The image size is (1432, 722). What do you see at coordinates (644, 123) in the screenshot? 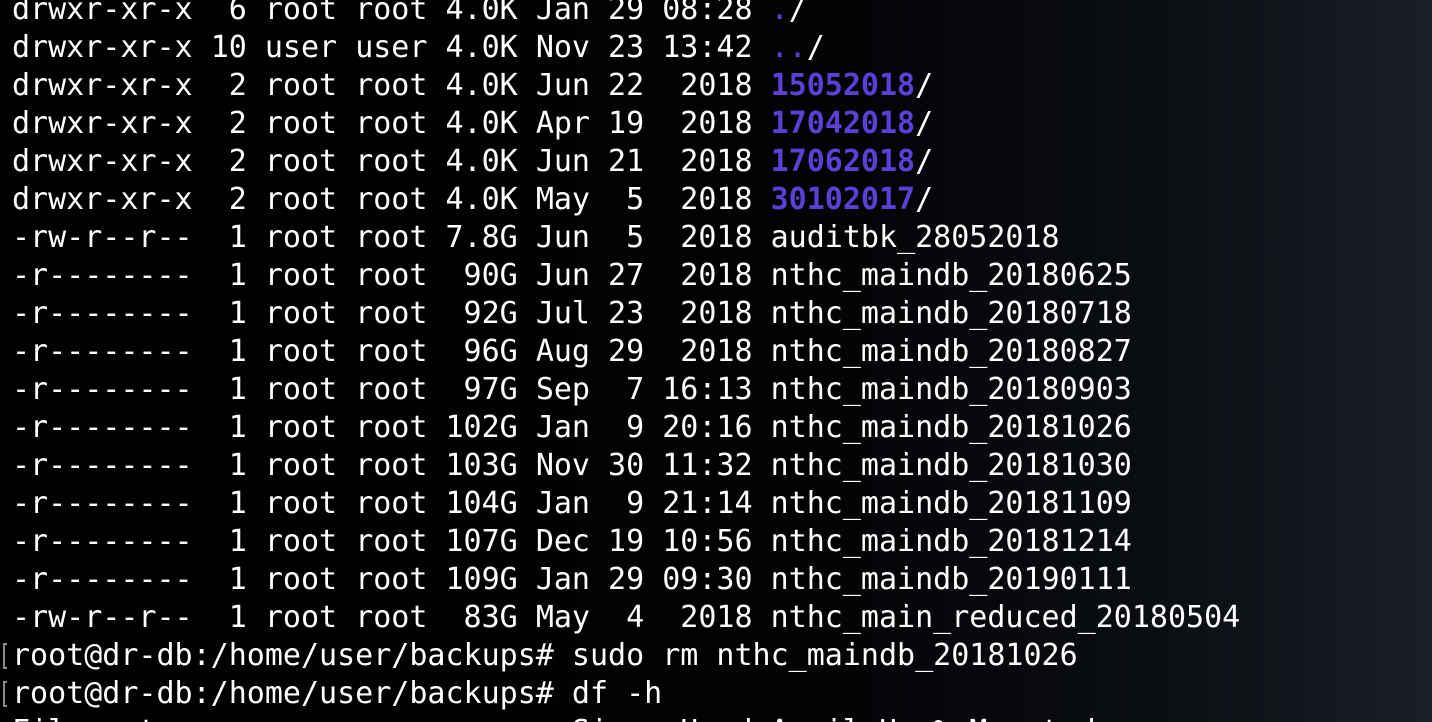
I see `listing-date: Apr 19 2018` at bounding box center [644, 123].